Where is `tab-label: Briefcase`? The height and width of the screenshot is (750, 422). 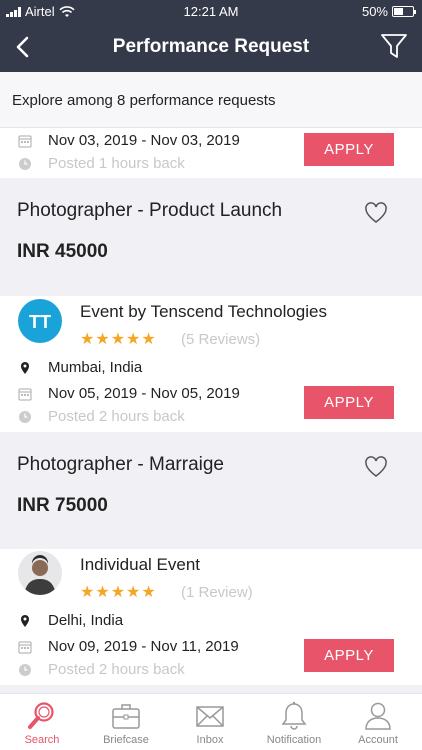
tab-label: Briefcase is located at coordinates (126, 740).